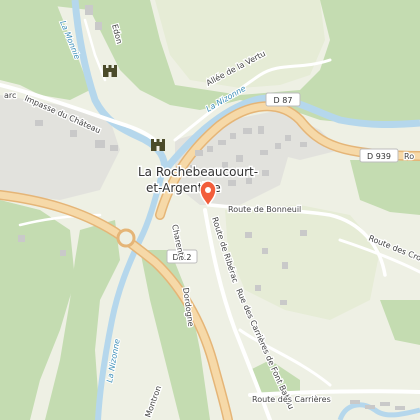 The height and width of the screenshot is (420, 420). I want to click on road-badge-d939: D 939, so click(379, 155).